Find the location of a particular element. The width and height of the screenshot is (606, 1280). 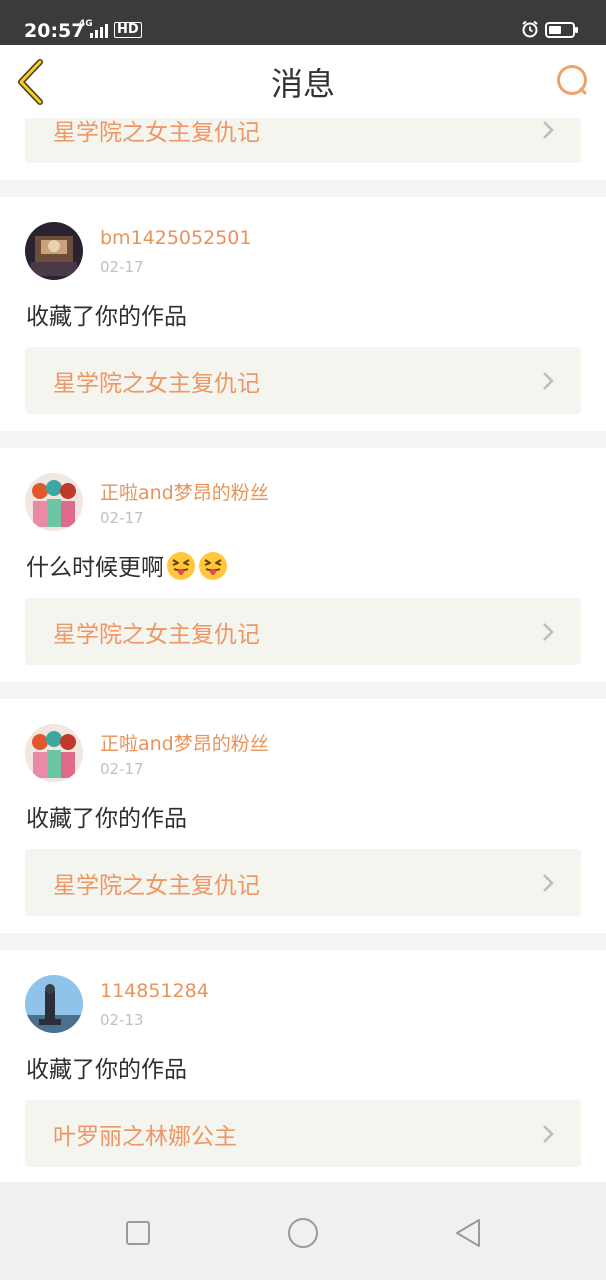

triangle-back-icon is located at coordinates (468, 1233).